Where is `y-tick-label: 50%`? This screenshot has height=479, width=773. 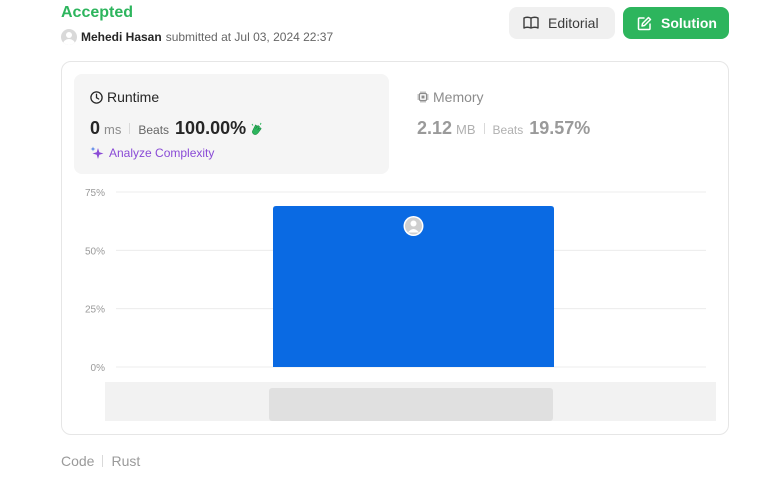
y-tick-label: 50% is located at coordinates (95, 251).